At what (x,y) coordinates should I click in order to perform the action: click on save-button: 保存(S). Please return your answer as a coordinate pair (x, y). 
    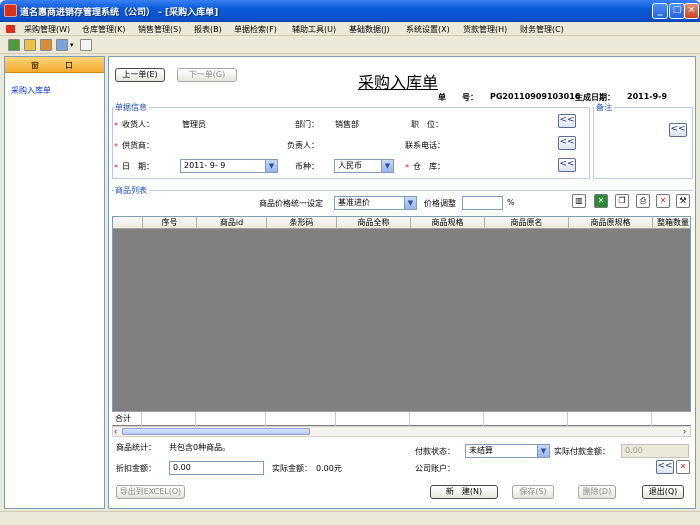
    Looking at the image, I should click on (533, 492).